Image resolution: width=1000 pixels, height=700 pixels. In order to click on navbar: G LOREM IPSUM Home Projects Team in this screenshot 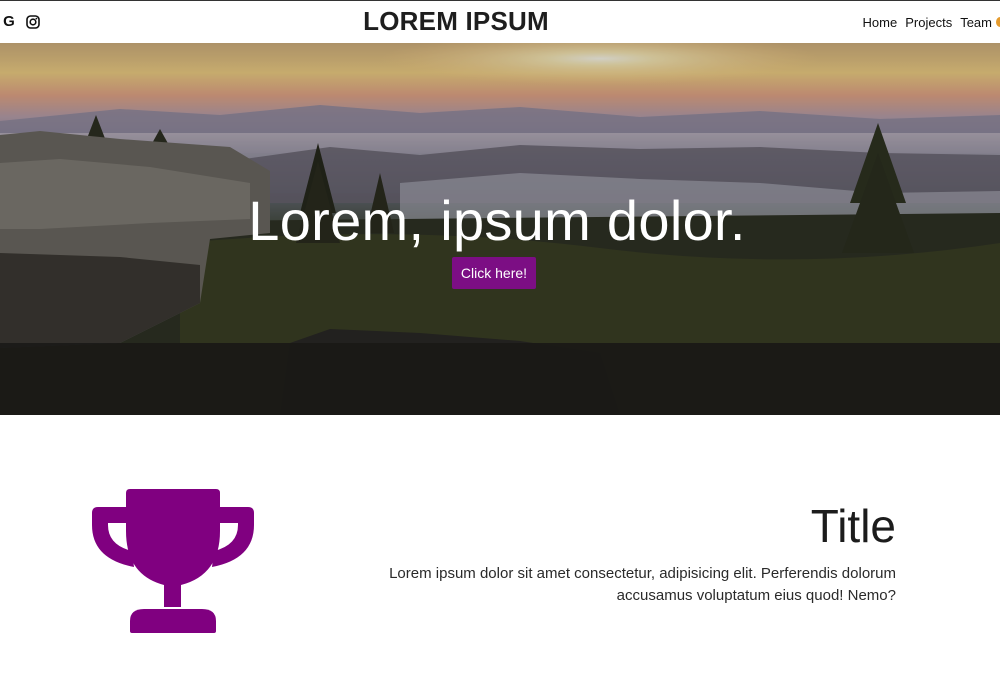, I will do `click(500, 21)`.